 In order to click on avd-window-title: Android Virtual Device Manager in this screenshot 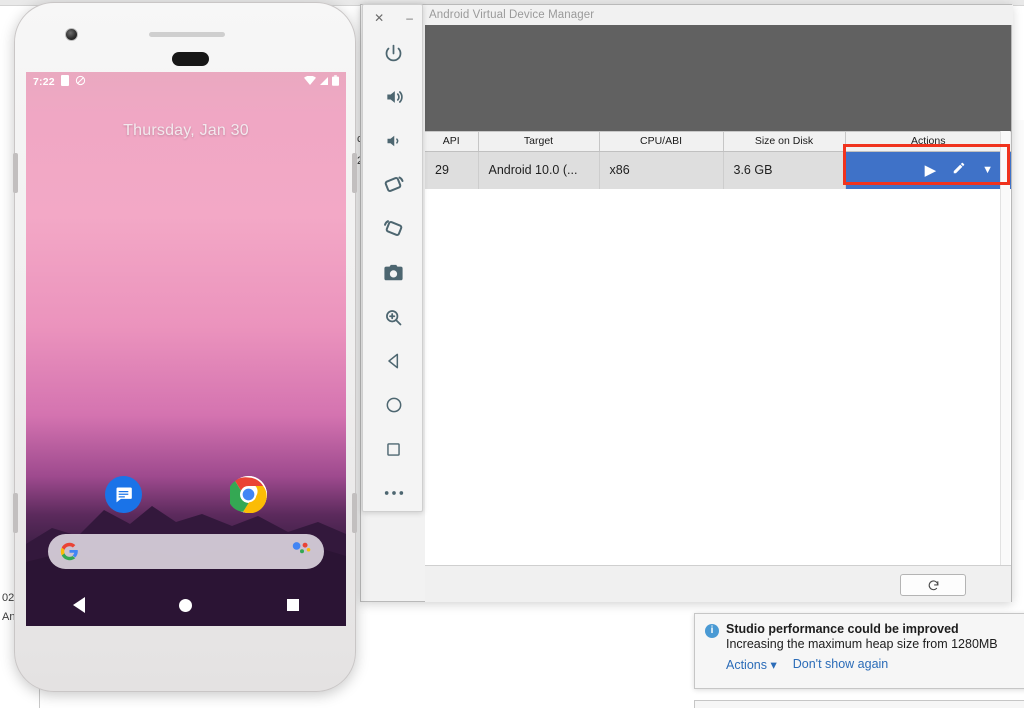, I will do `click(512, 15)`.